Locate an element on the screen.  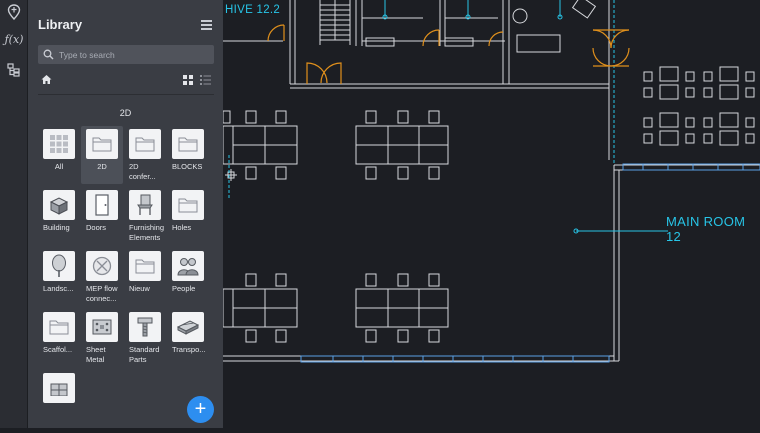
library-item-blocks: BLOCKS is located at coordinates (188, 155).